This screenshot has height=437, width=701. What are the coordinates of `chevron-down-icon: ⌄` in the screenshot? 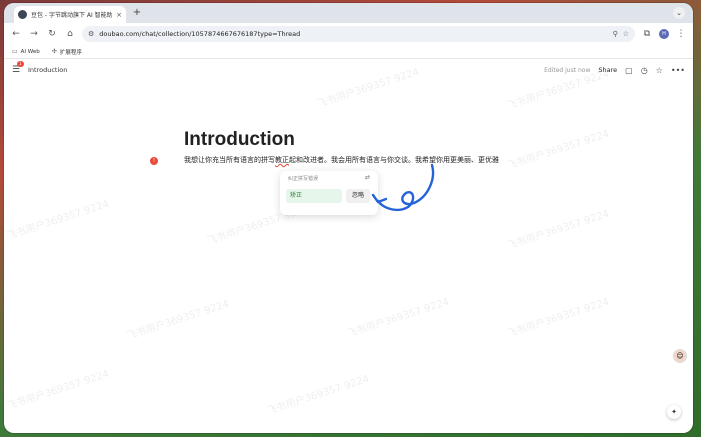 It's located at (679, 13).